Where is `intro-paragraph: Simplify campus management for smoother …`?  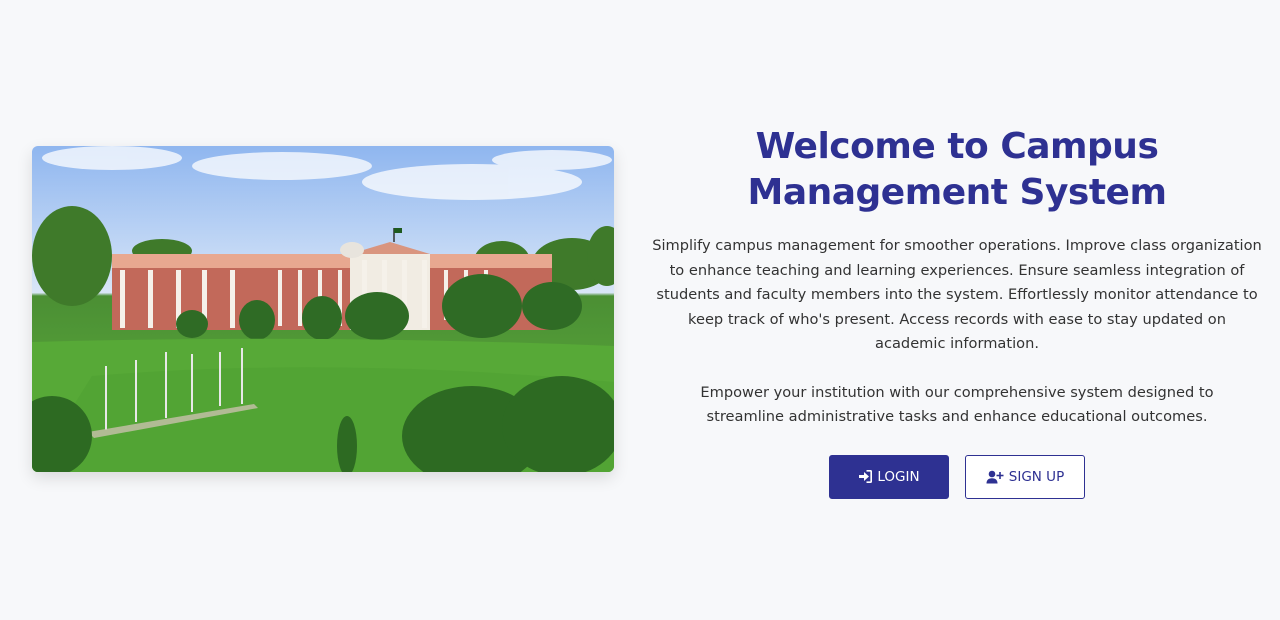
intro-paragraph: Simplify campus management for smoother … is located at coordinates (957, 294).